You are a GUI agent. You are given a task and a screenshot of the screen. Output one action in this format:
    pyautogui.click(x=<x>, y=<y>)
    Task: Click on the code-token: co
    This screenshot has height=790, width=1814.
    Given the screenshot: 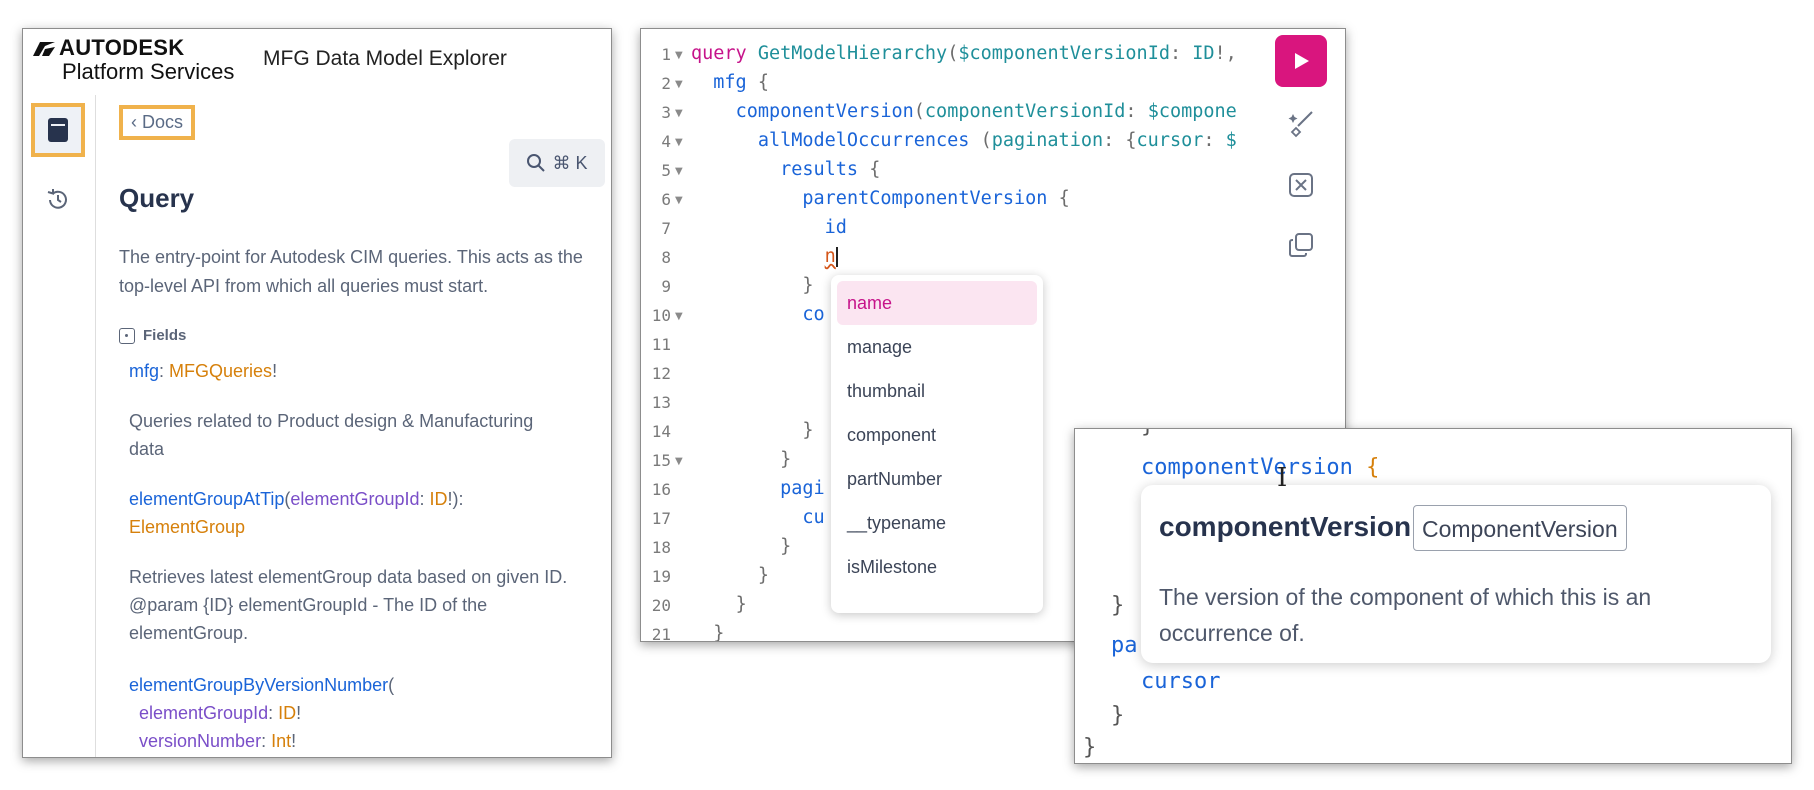 What is the action you would take?
    pyautogui.click(x=813, y=314)
    